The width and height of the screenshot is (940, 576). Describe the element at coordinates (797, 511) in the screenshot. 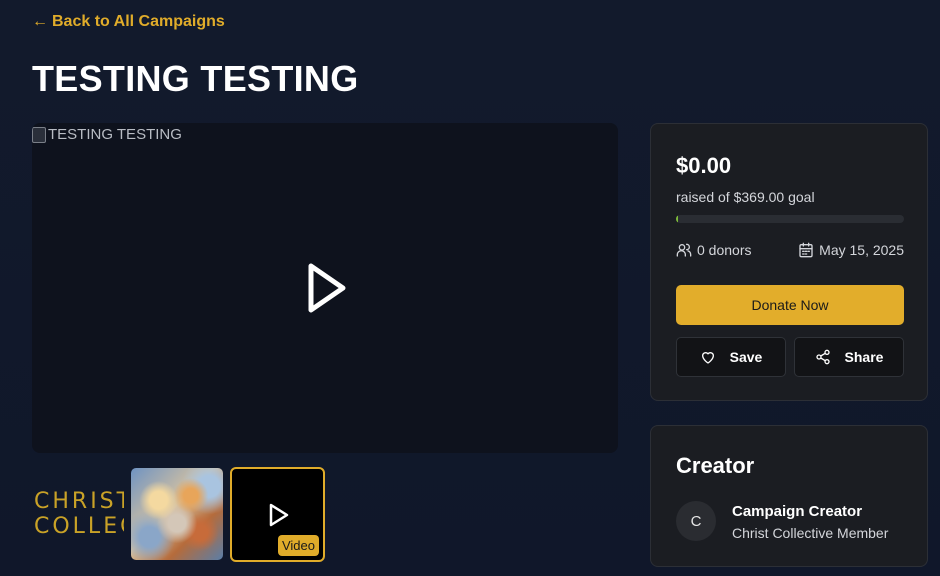

I see `creator-name: Campaign Creator` at that location.